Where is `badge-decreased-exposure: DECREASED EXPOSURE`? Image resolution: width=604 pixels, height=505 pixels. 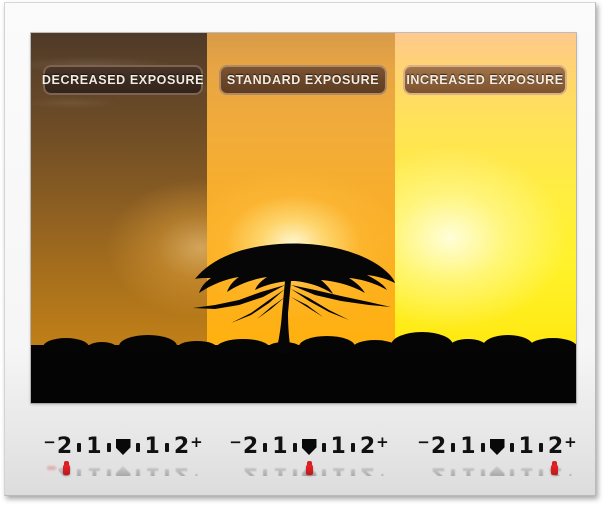
badge-decreased-exposure: DECREASED EXPOSURE is located at coordinates (123, 80).